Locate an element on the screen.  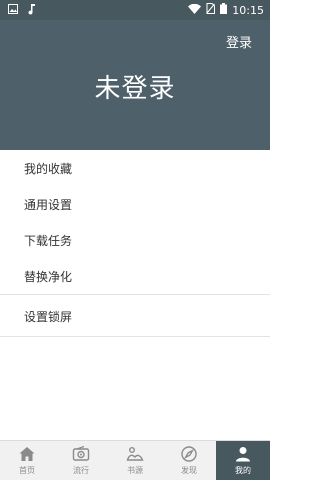
nav-label: 我的 is located at coordinates (243, 470).